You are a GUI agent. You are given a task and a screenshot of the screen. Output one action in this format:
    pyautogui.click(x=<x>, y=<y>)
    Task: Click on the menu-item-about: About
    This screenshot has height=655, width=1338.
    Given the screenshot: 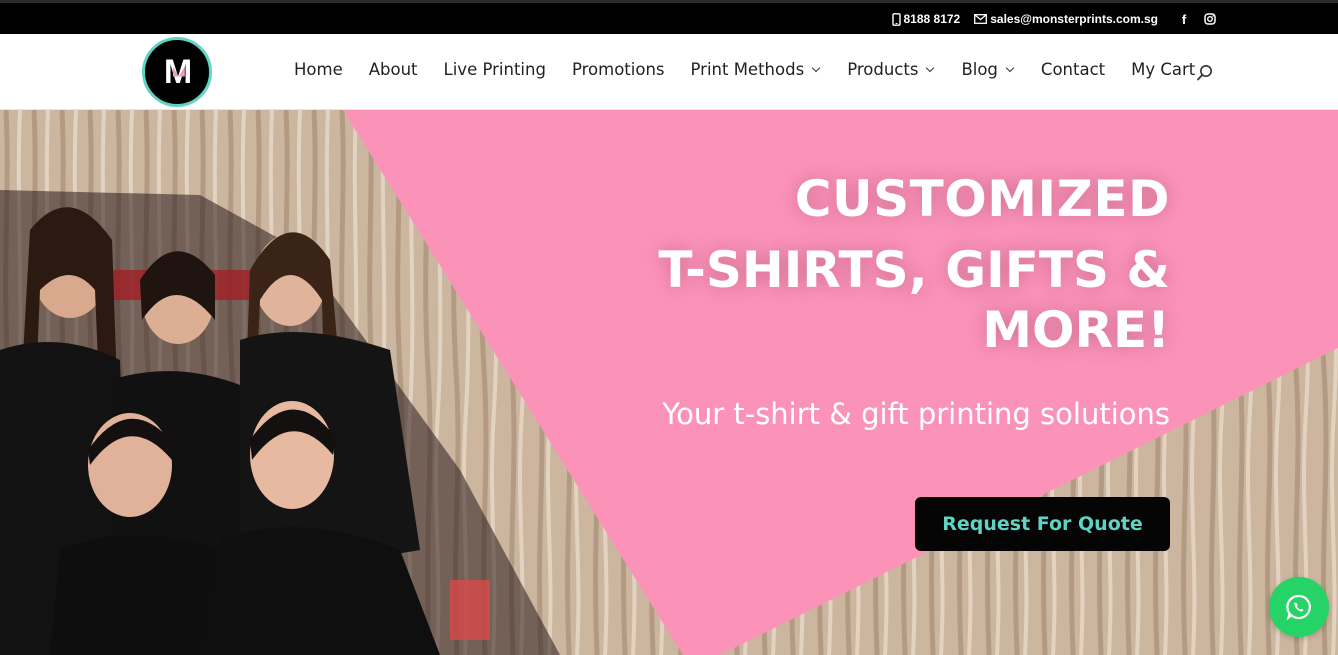 What is the action you would take?
    pyautogui.click(x=393, y=69)
    